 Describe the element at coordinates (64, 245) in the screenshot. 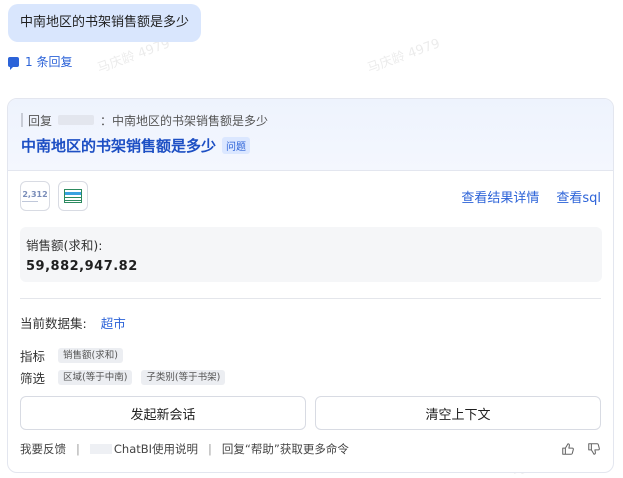

I see `result-label: 销售额(求和):` at that location.